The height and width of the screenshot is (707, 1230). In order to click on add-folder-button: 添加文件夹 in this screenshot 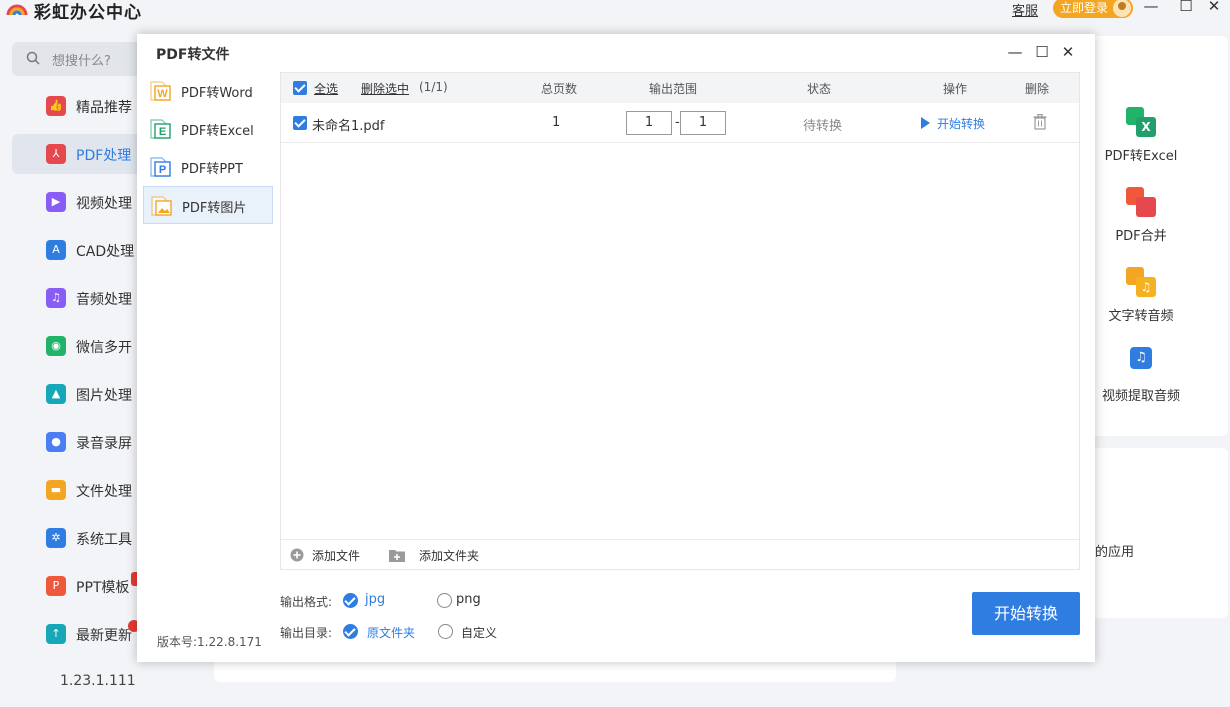, I will do `click(449, 555)`.